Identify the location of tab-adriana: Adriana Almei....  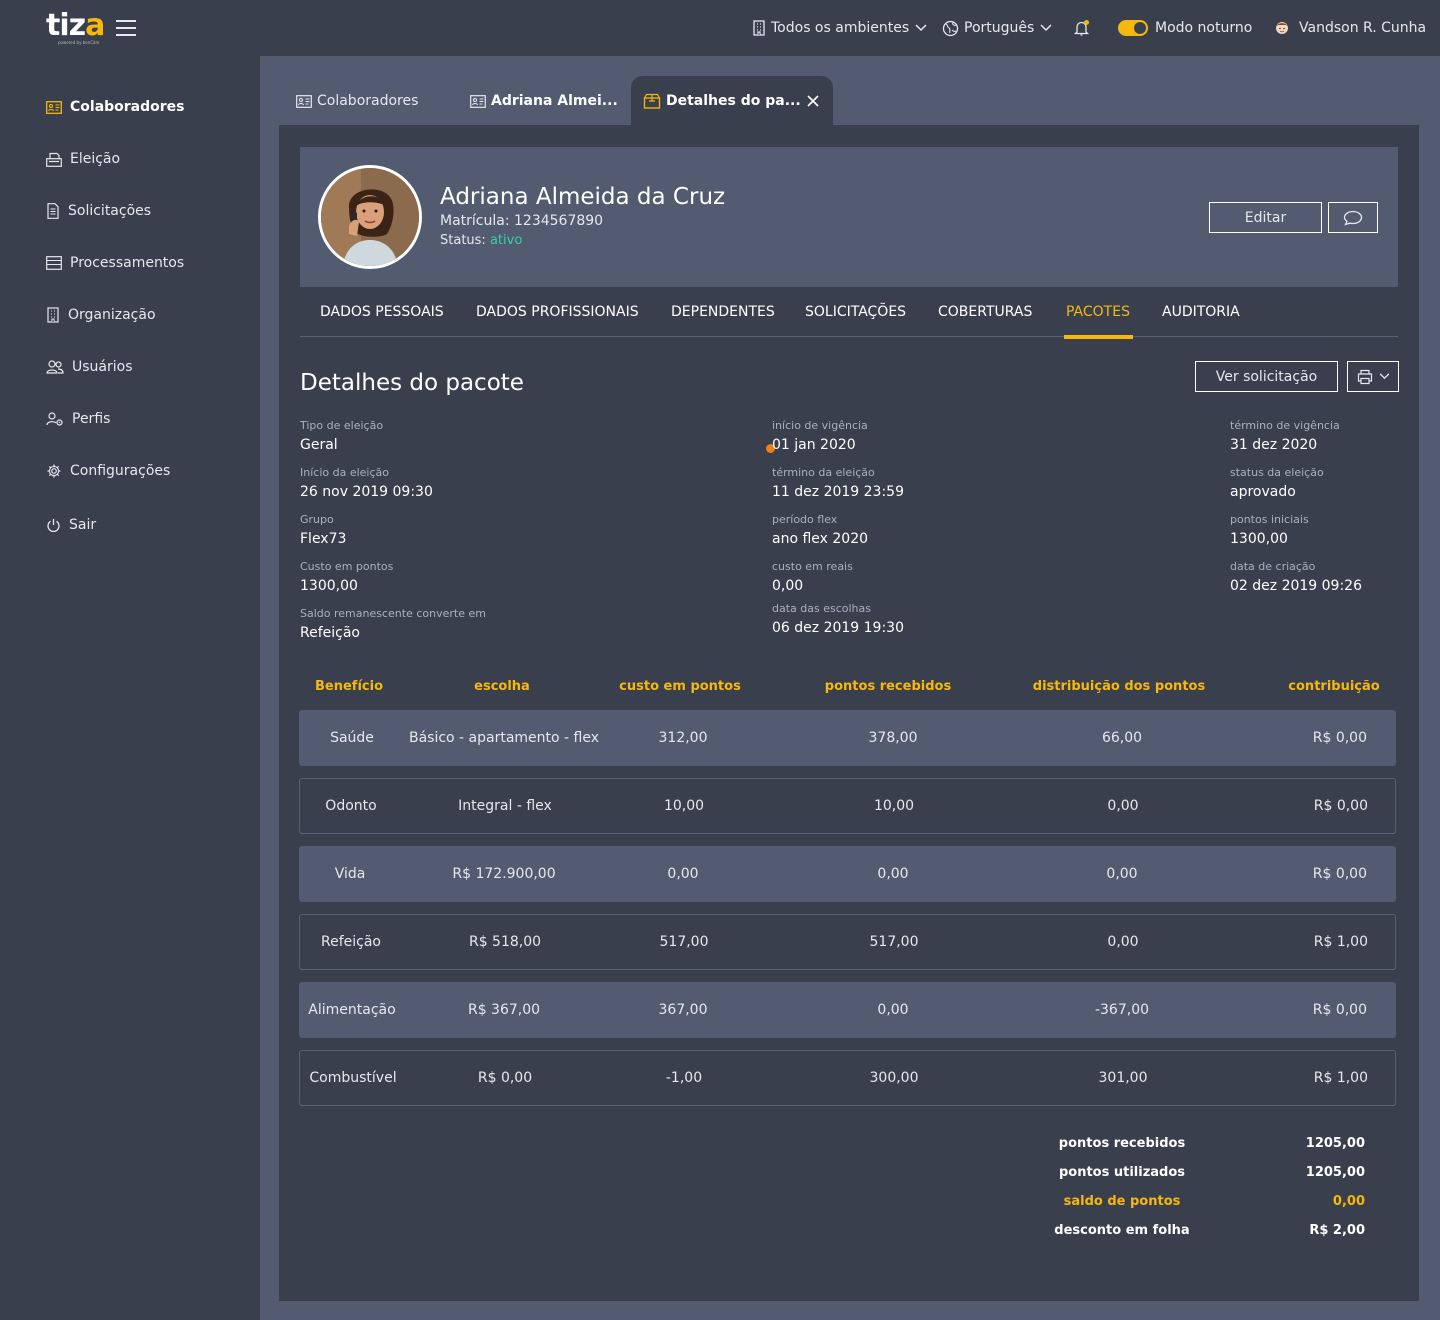
(544, 101).